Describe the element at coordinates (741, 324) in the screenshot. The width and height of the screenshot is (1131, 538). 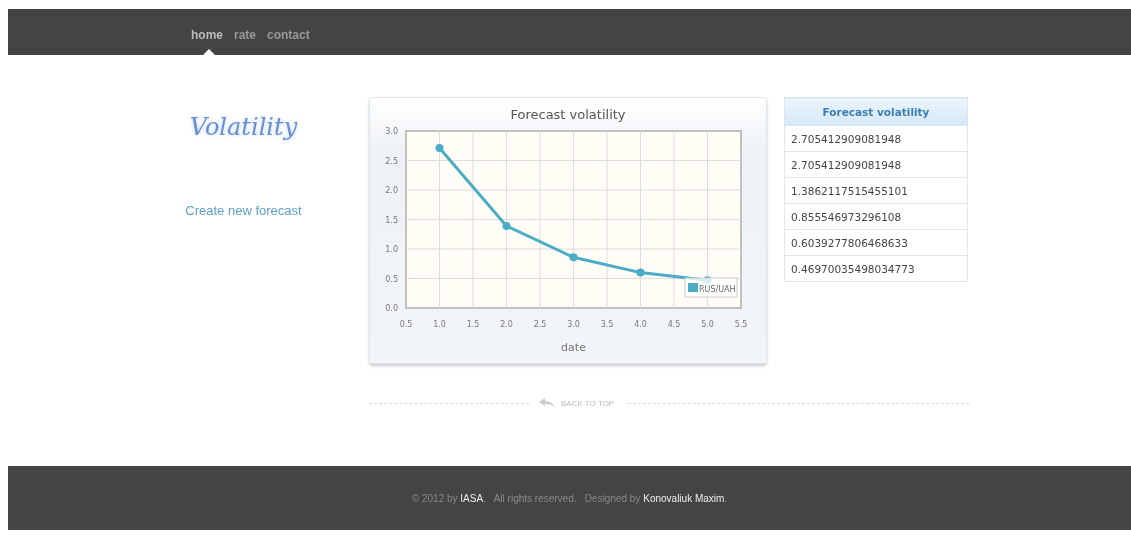
I see `x-tick-label: 5.5` at that location.